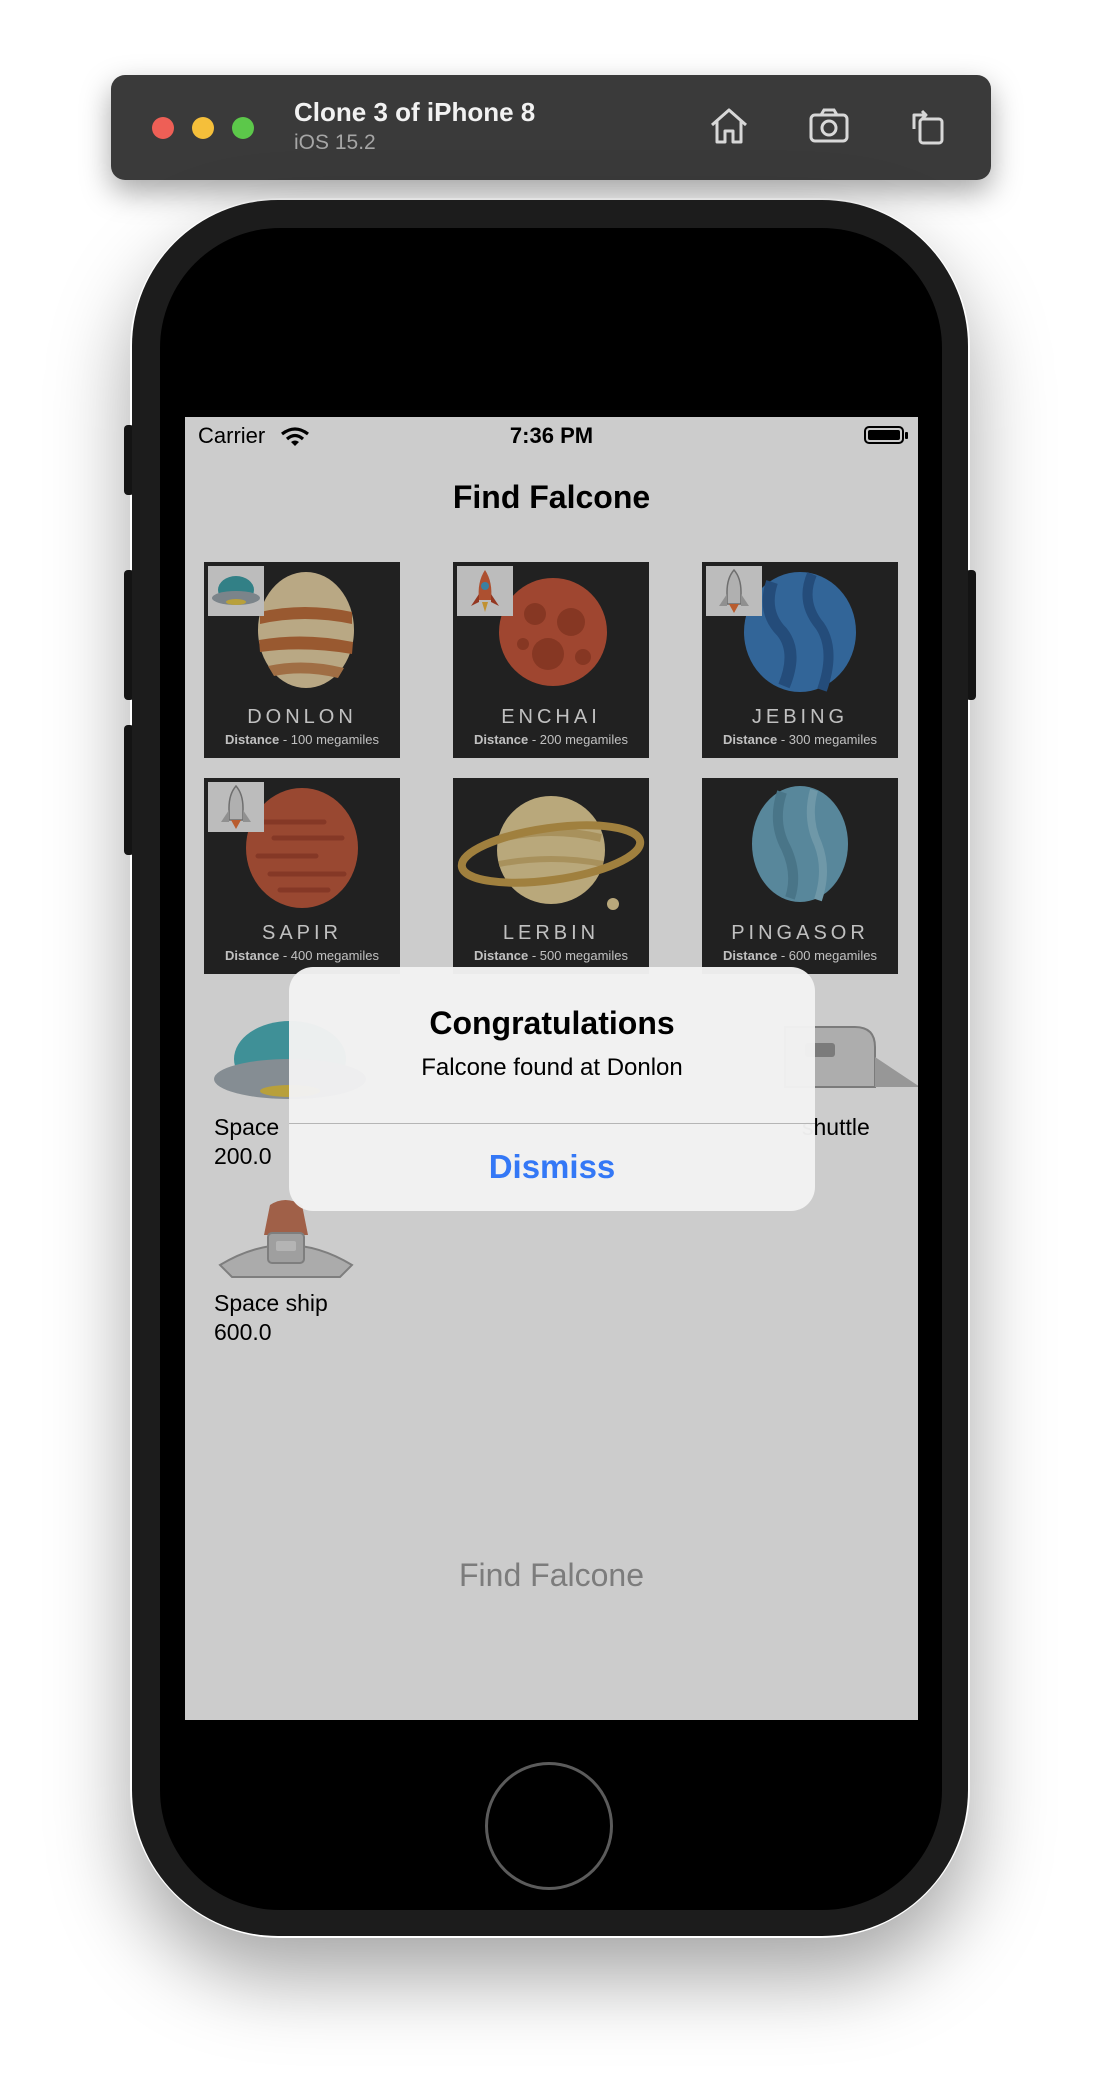 The image size is (1102, 2086). What do you see at coordinates (243, 128) in the screenshot?
I see `zoom-window-button` at bounding box center [243, 128].